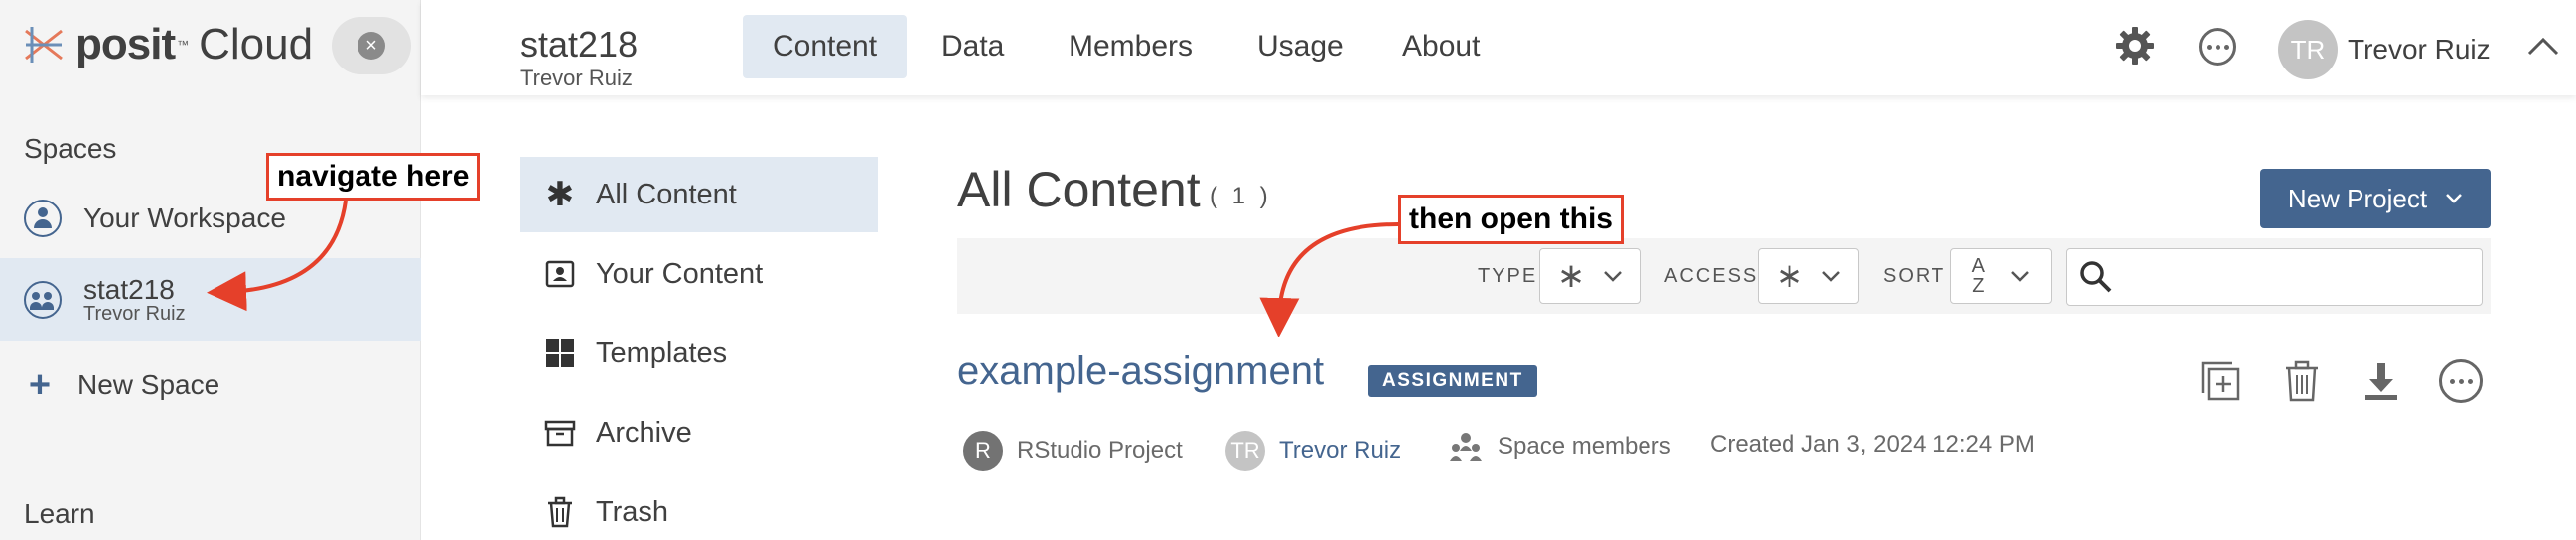  Describe the element at coordinates (825, 46) in the screenshot. I see `tab-content: Content` at that location.